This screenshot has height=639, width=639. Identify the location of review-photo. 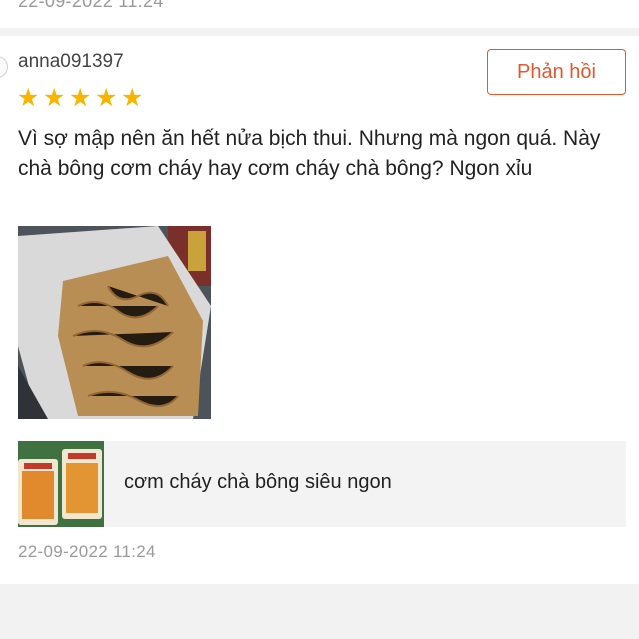
(114, 322).